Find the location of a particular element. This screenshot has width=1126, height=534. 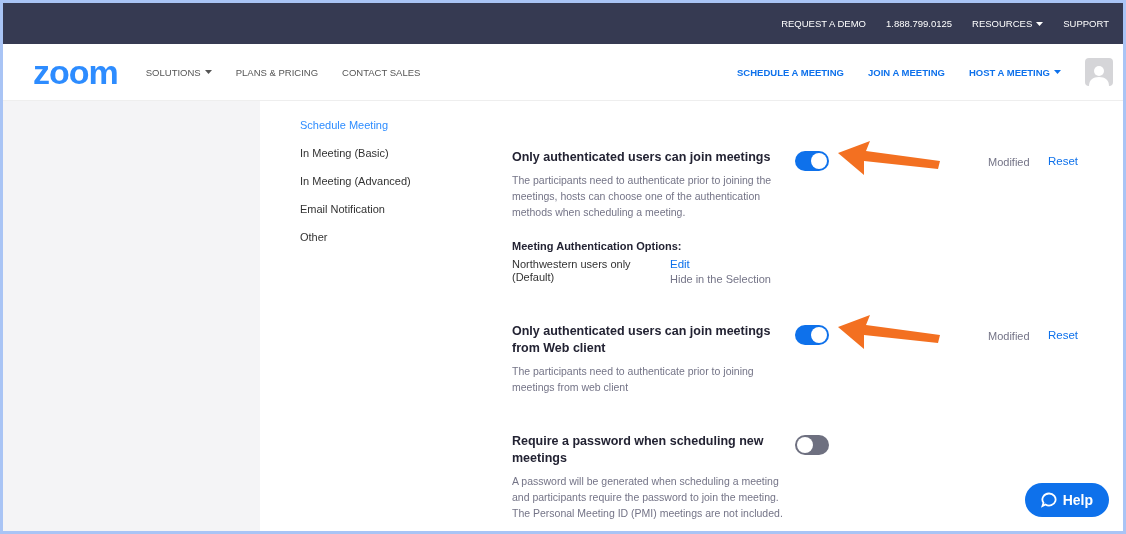

top-bar-link: 1.888.799.0125 is located at coordinates (919, 23).